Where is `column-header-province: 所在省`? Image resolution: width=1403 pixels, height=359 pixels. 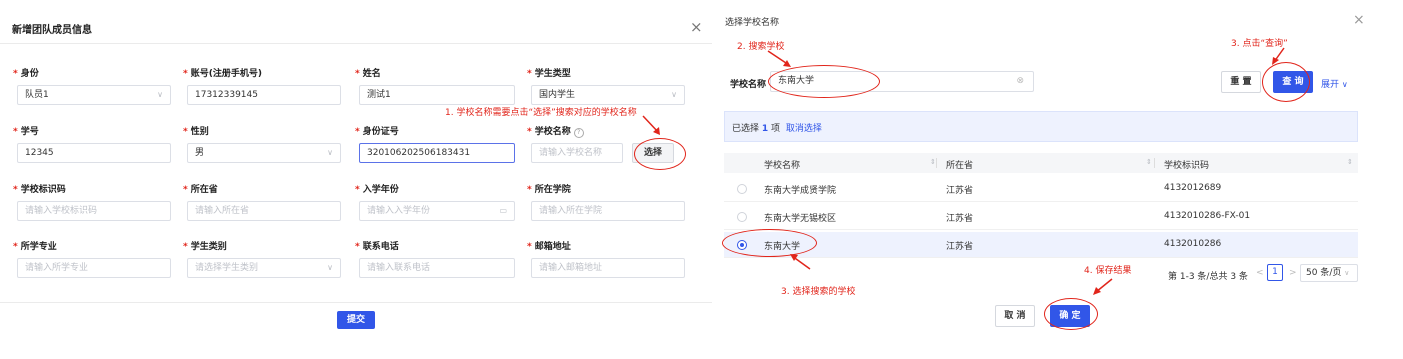 column-header-province: 所在省 is located at coordinates (959, 164).